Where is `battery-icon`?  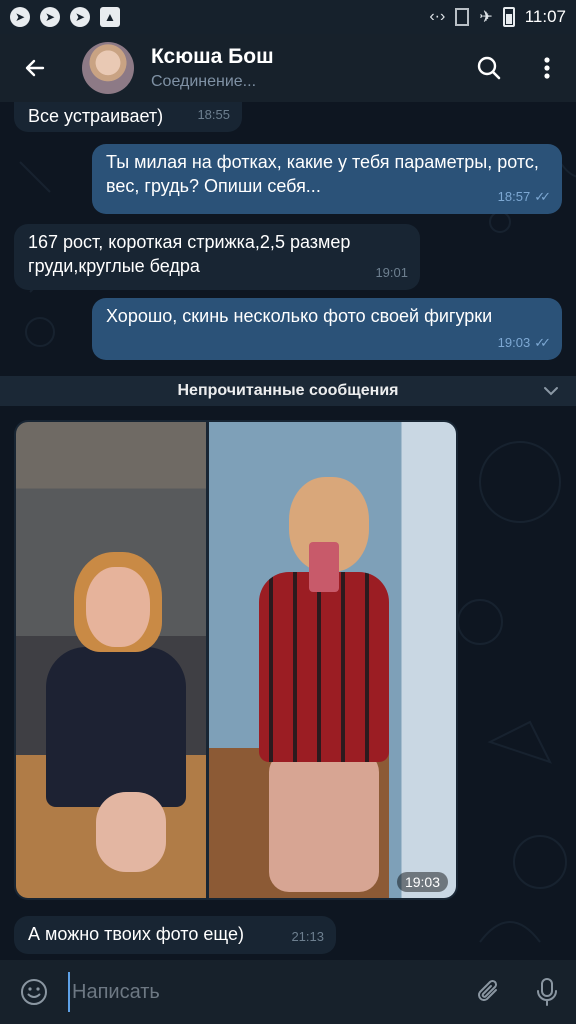
battery-icon is located at coordinates (508, 17).